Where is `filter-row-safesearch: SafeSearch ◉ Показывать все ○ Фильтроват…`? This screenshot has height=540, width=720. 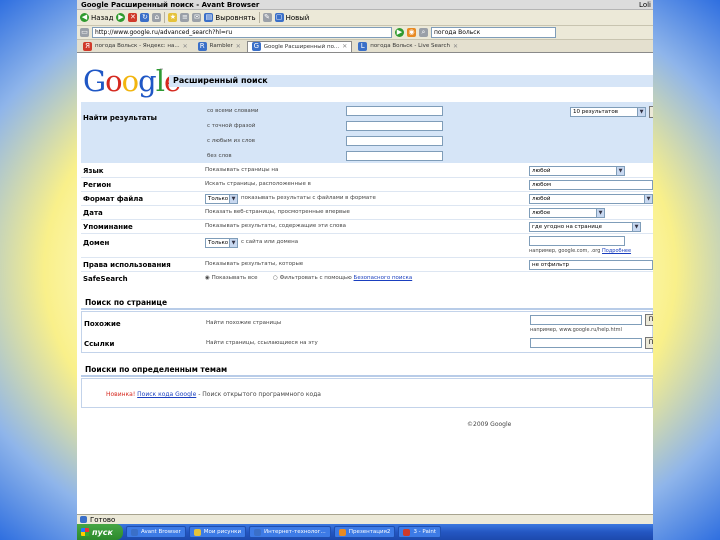 filter-row-safesearch: SafeSearch ◉ Показывать все ○ Фильтроват… is located at coordinates (248, 279).